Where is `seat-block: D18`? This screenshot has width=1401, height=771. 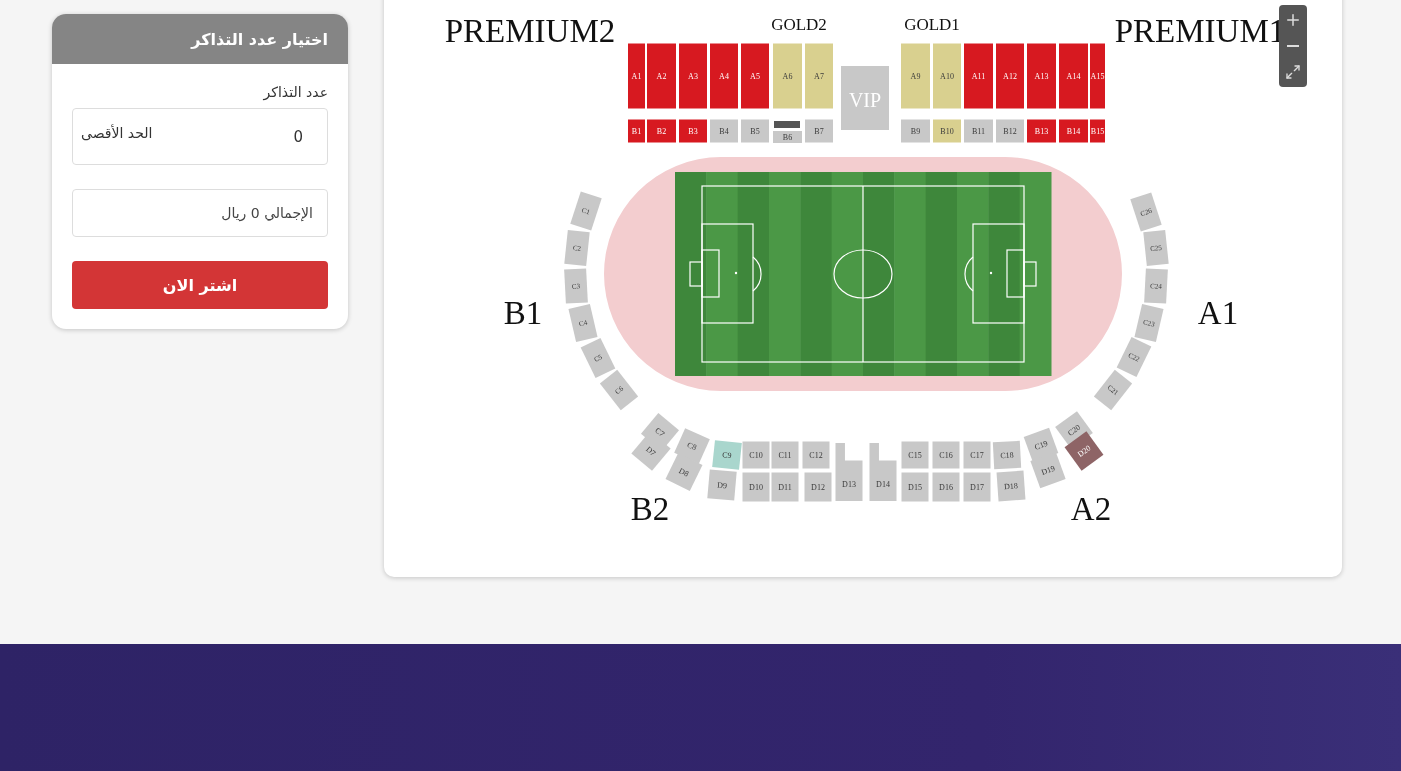 seat-block: D18 is located at coordinates (1011, 486).